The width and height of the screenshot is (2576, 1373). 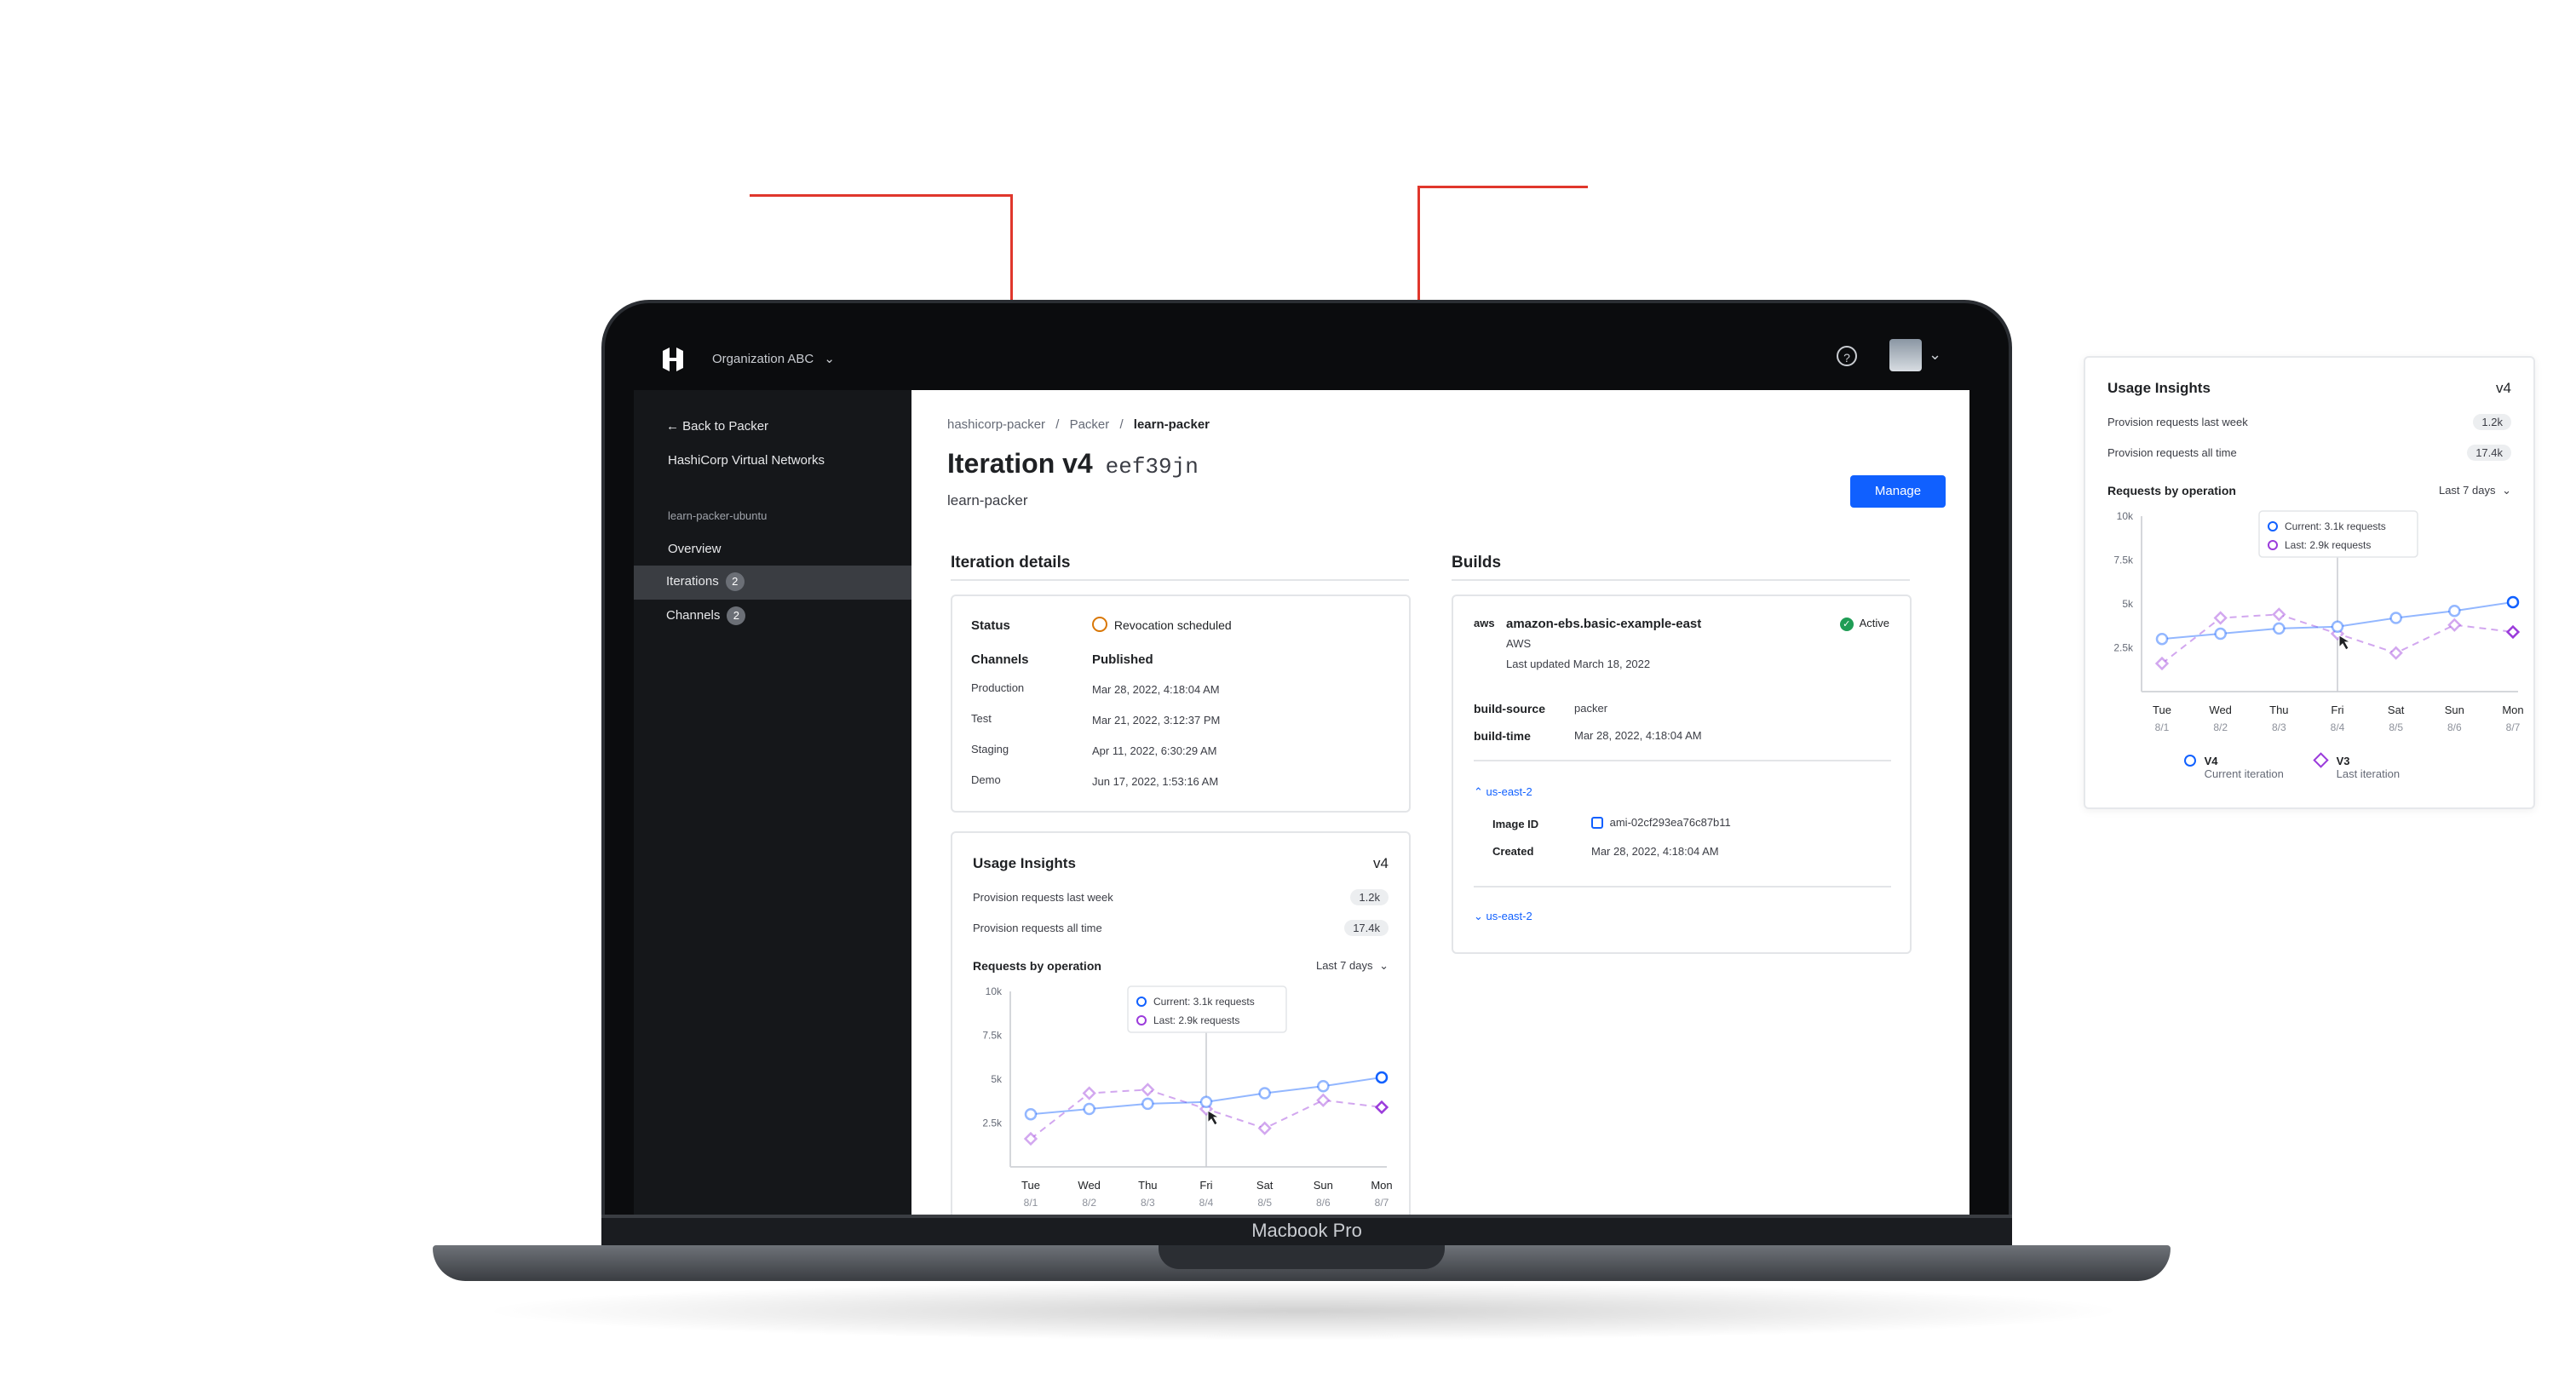 What do you see at coordinates (1370, 897) in the screenshot?
I see `requests-last-week-pill: 1.2k` at bounding box center [1370, 897].